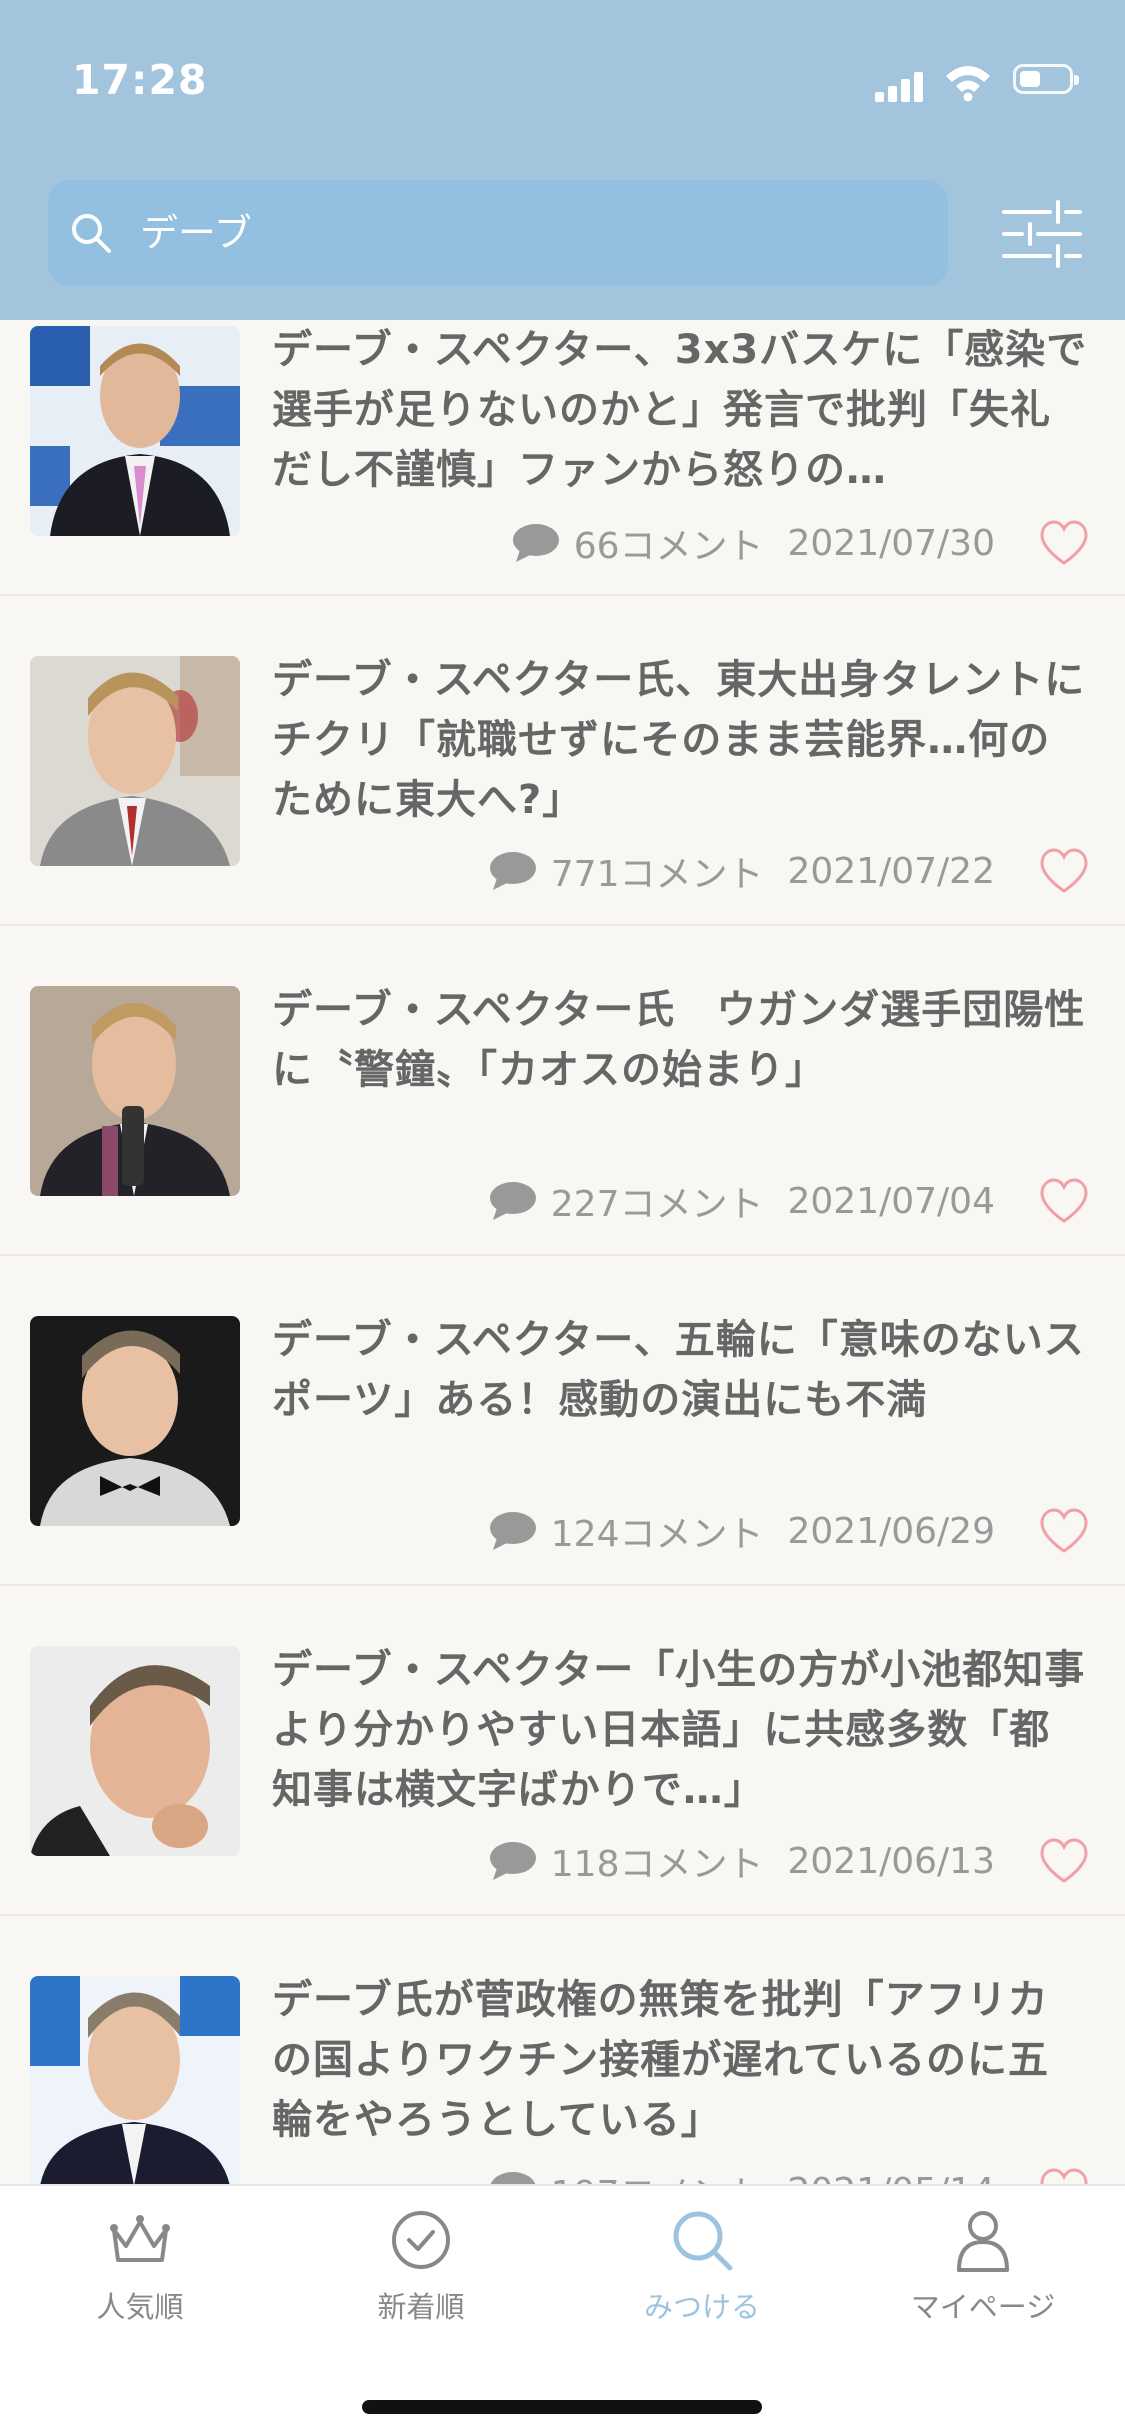  What do you see at coordinates (421, 2307) in the screenshot?
I see `tab-label: 新着順` at bounding box center [421, 2307].